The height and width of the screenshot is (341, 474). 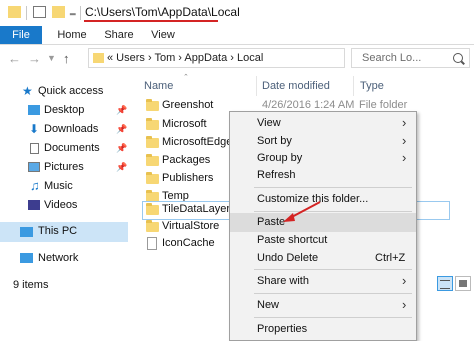 I want to click on nav-item-desktop: Desktop 📌, so click(x=64, y=110).